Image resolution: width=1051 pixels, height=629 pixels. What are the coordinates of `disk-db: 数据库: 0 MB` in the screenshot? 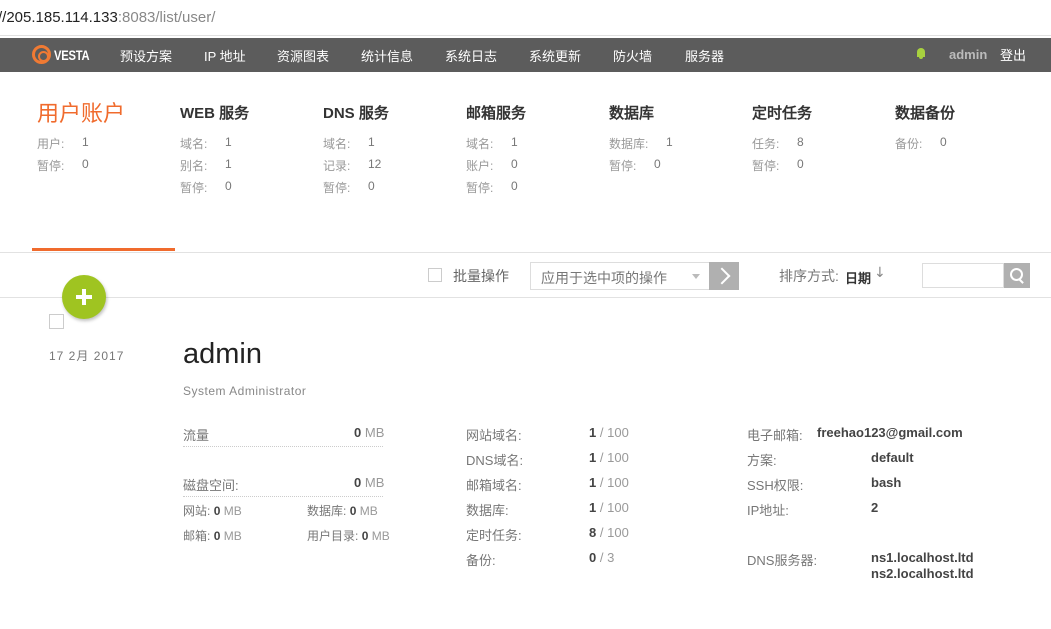 It's located at (342, 511).